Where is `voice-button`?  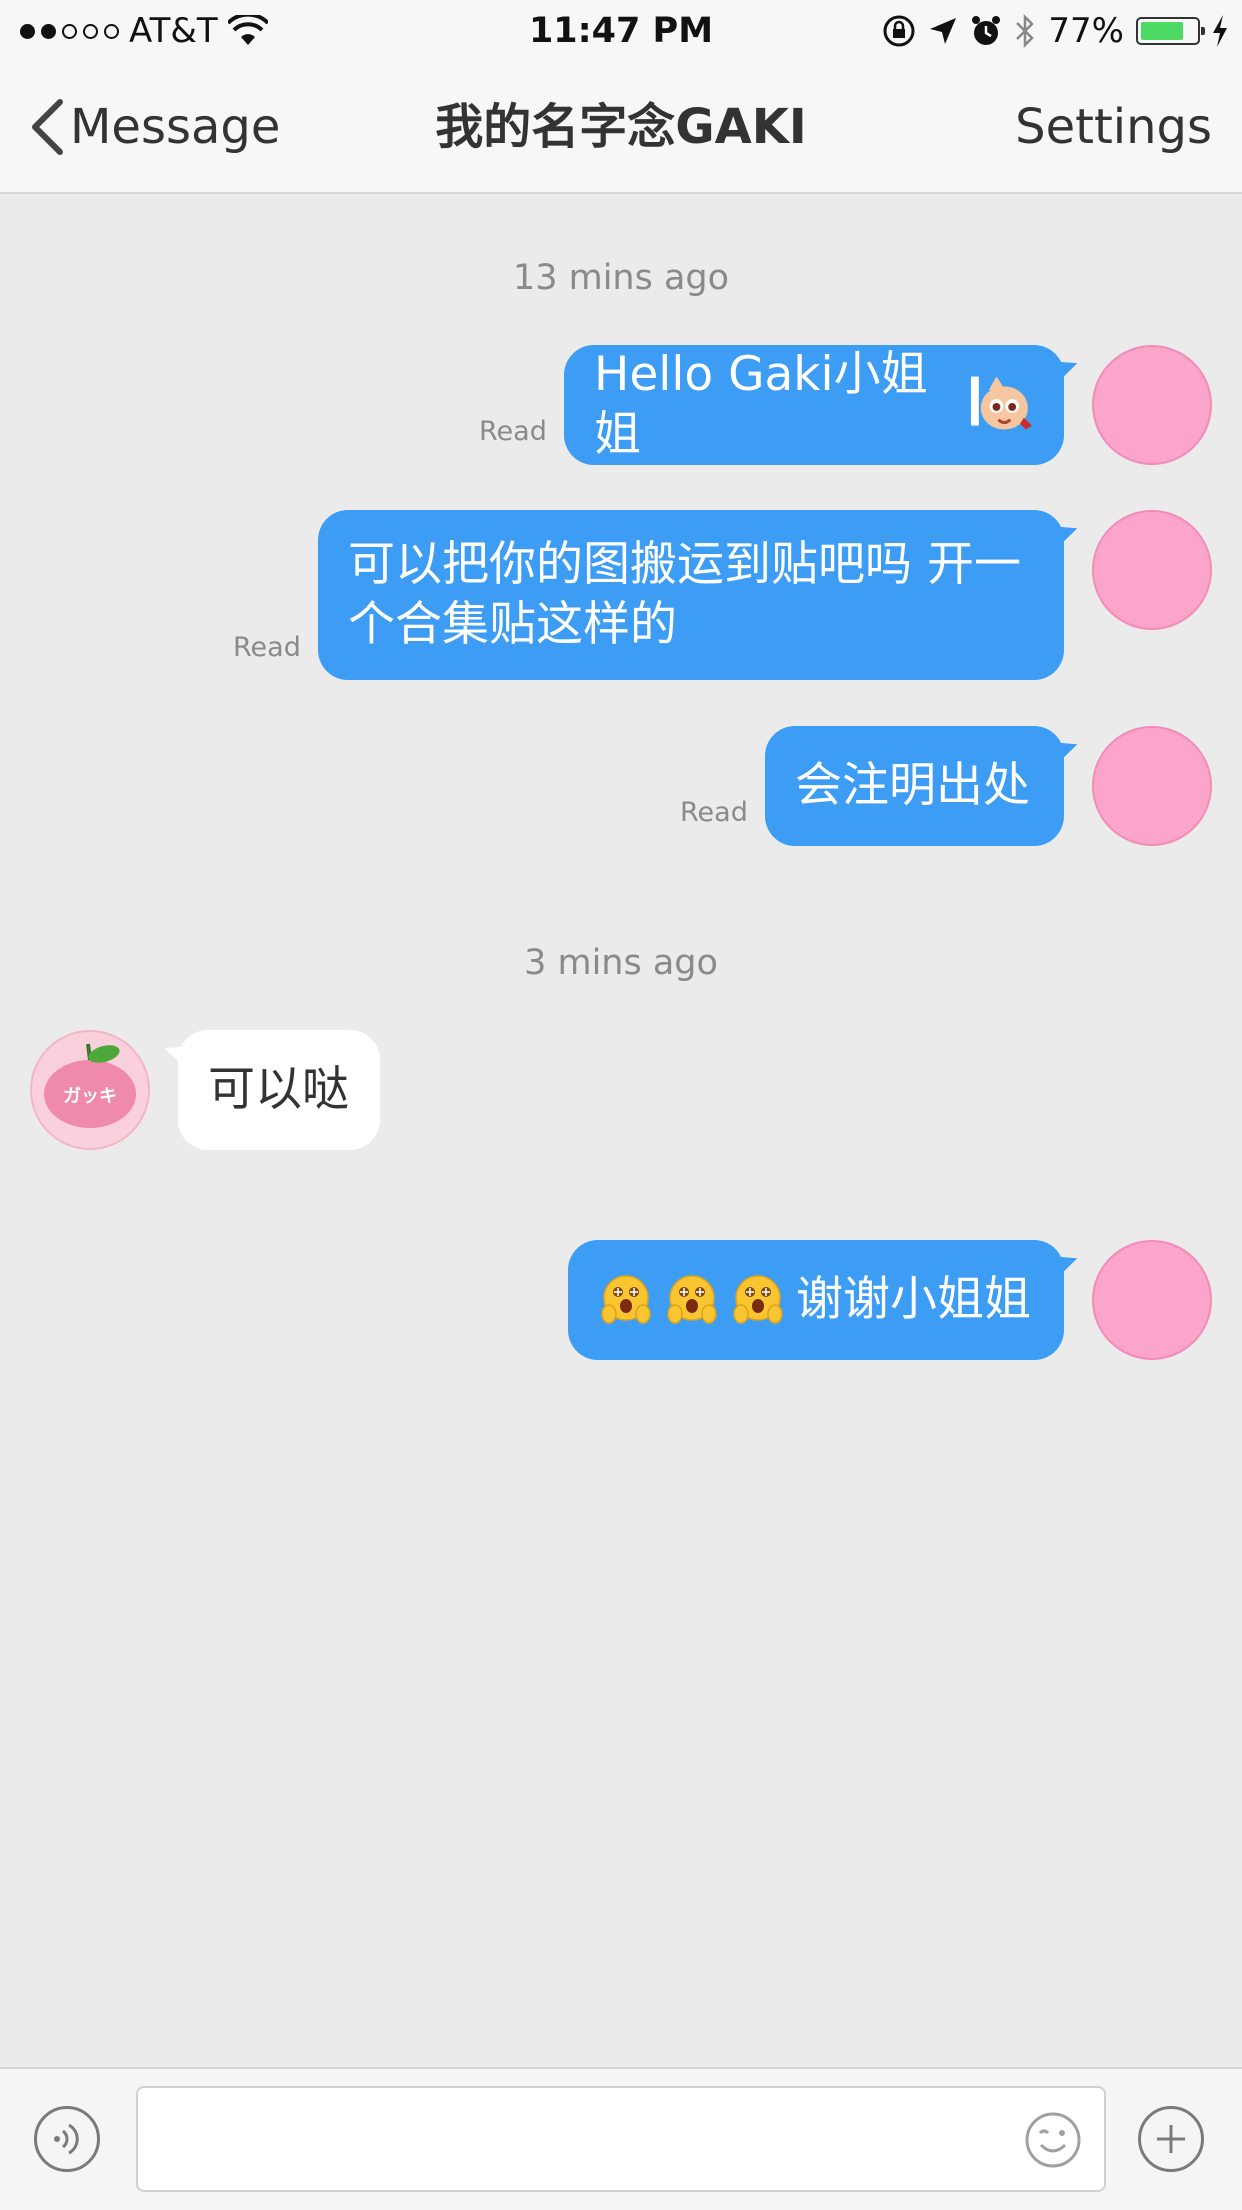 voice-button is located at coordinates (67, 2139).